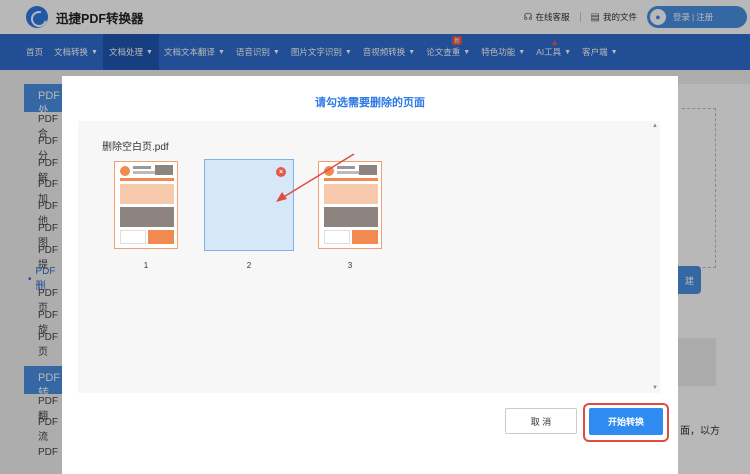  I want to click on page-number: 1, so click(146, 265).